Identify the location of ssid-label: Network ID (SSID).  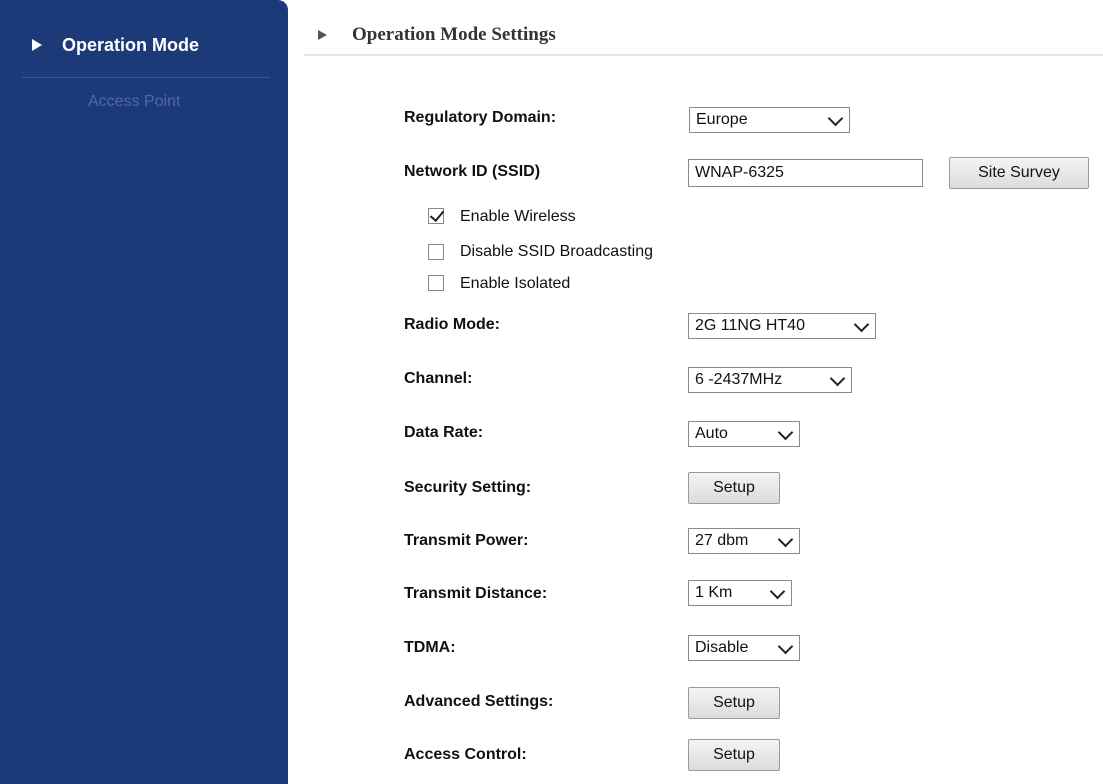
(472, 171).